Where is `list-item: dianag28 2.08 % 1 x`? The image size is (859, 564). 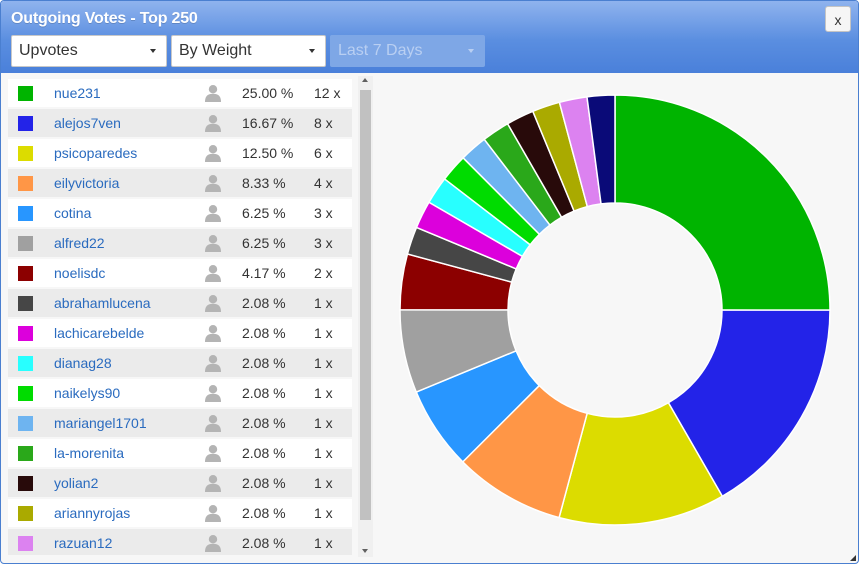 list-item: dianag28 2.08 % 1 x is located at coordinates (180, 363).